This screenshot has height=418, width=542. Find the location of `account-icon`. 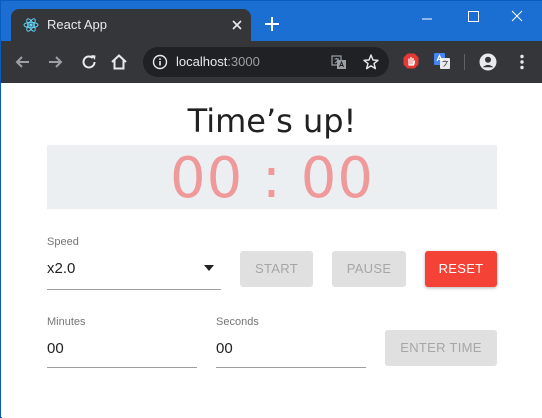

account-icon is located at coordinates (488, 62).